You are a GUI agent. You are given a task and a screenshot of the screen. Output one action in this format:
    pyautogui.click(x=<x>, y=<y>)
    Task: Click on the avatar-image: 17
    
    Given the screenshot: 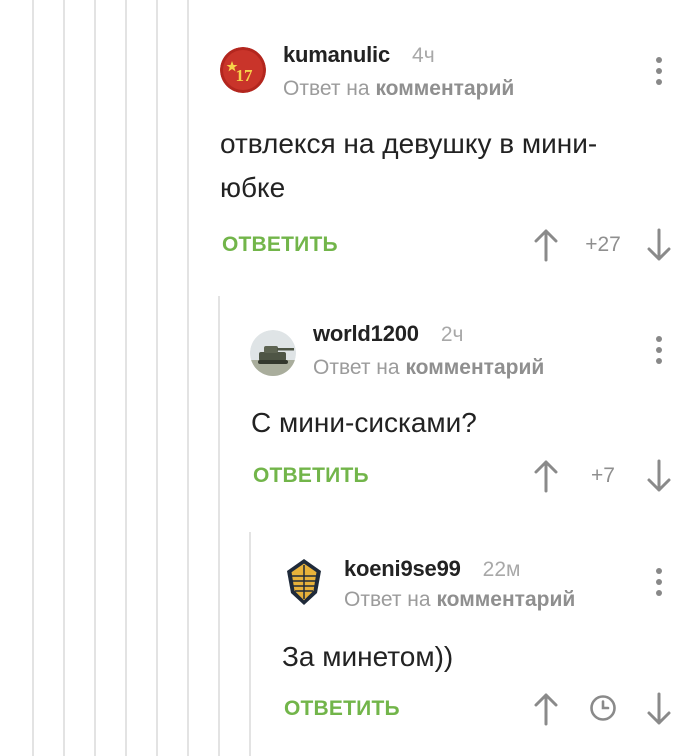 What is the action you would take?
    pyautogui.click(x=243, y=70)
    